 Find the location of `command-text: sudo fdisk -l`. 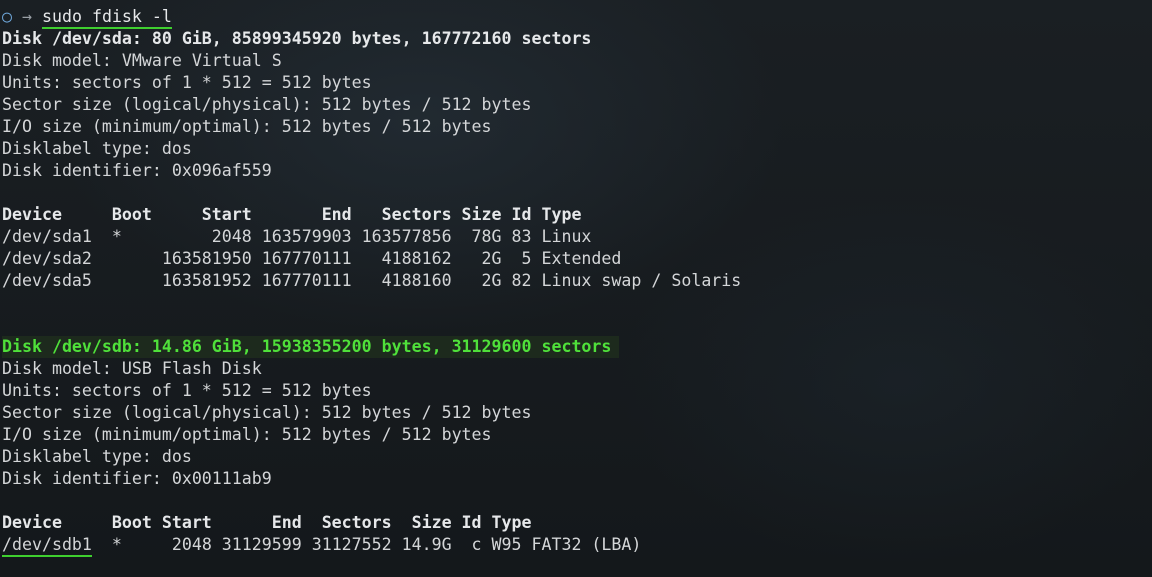

command-text: sudo fdisk -l is located at coordinates (107, 18).